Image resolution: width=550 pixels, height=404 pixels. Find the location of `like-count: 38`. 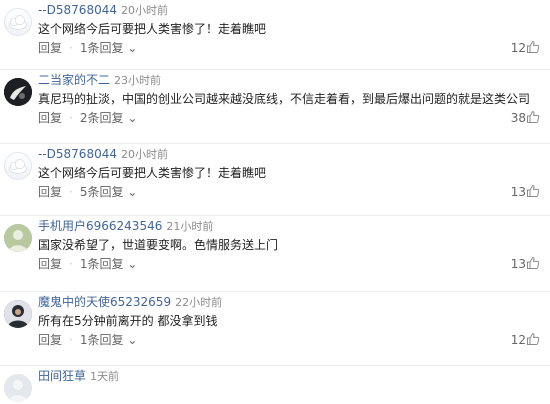

like-count: 38 is located at coordinates (518, 118).